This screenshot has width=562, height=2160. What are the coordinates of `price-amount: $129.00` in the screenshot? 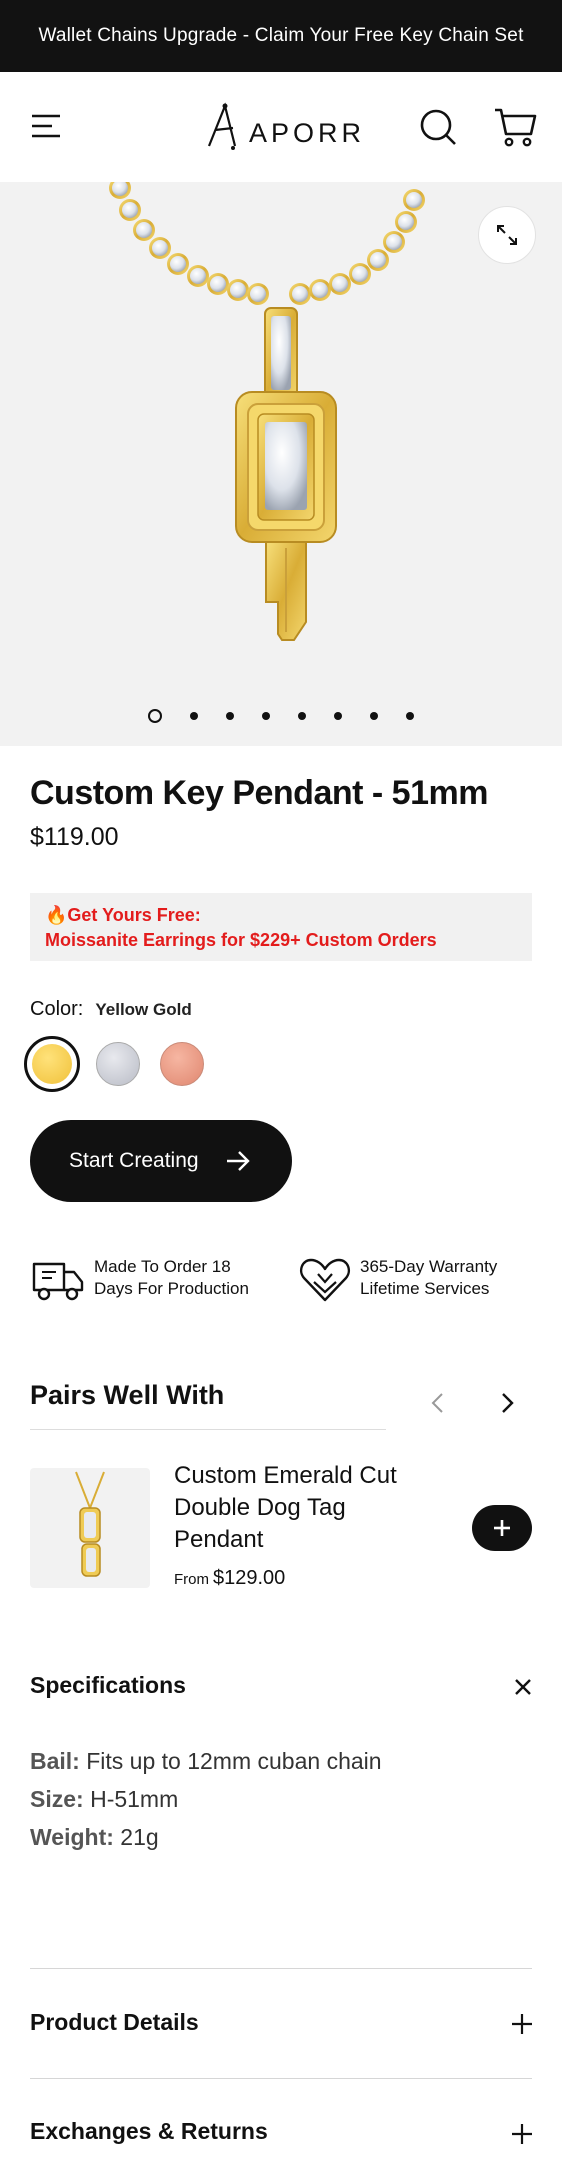 It's located at (249, 1578).